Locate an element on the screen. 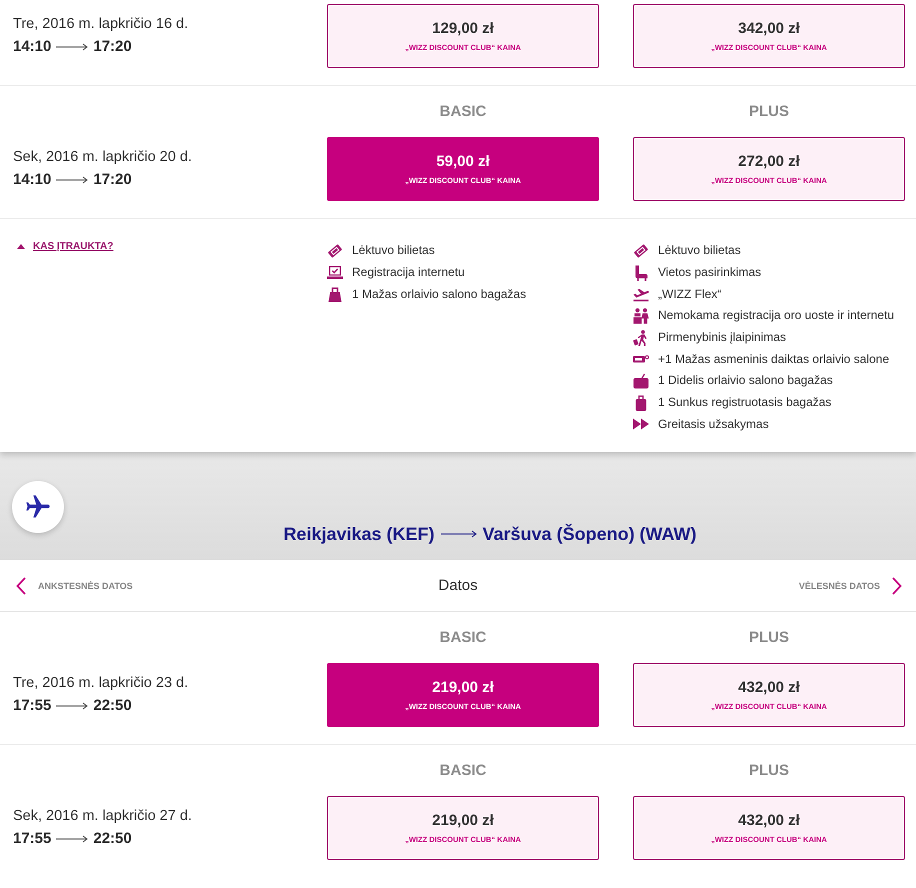  chevron-left-icon is located at coordinates (21, 585).